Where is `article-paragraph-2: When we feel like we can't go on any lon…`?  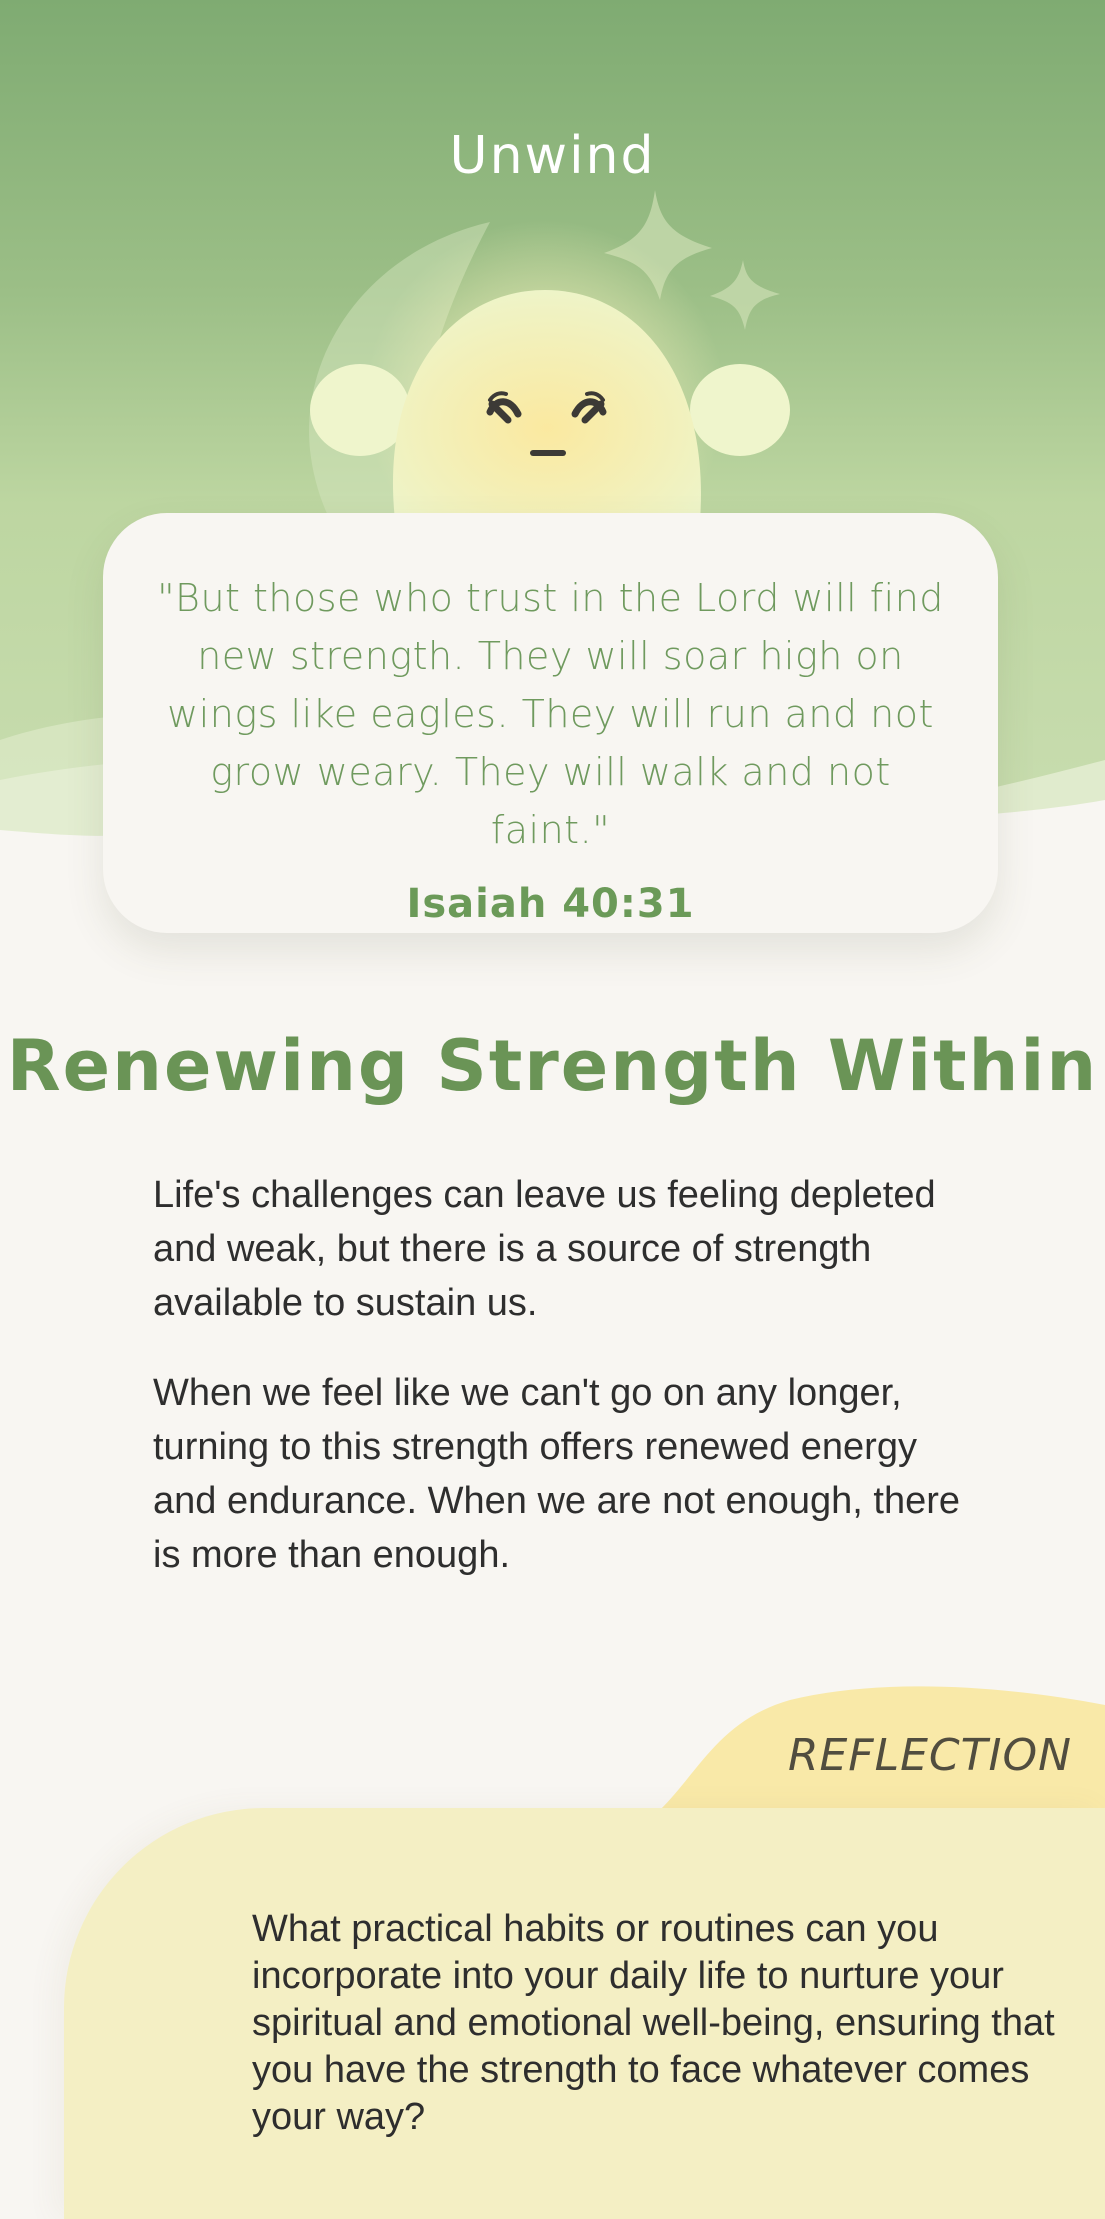 article-paragraph-2: When we feel like we can't go on any lon… is located at coordinates (557, 1474).